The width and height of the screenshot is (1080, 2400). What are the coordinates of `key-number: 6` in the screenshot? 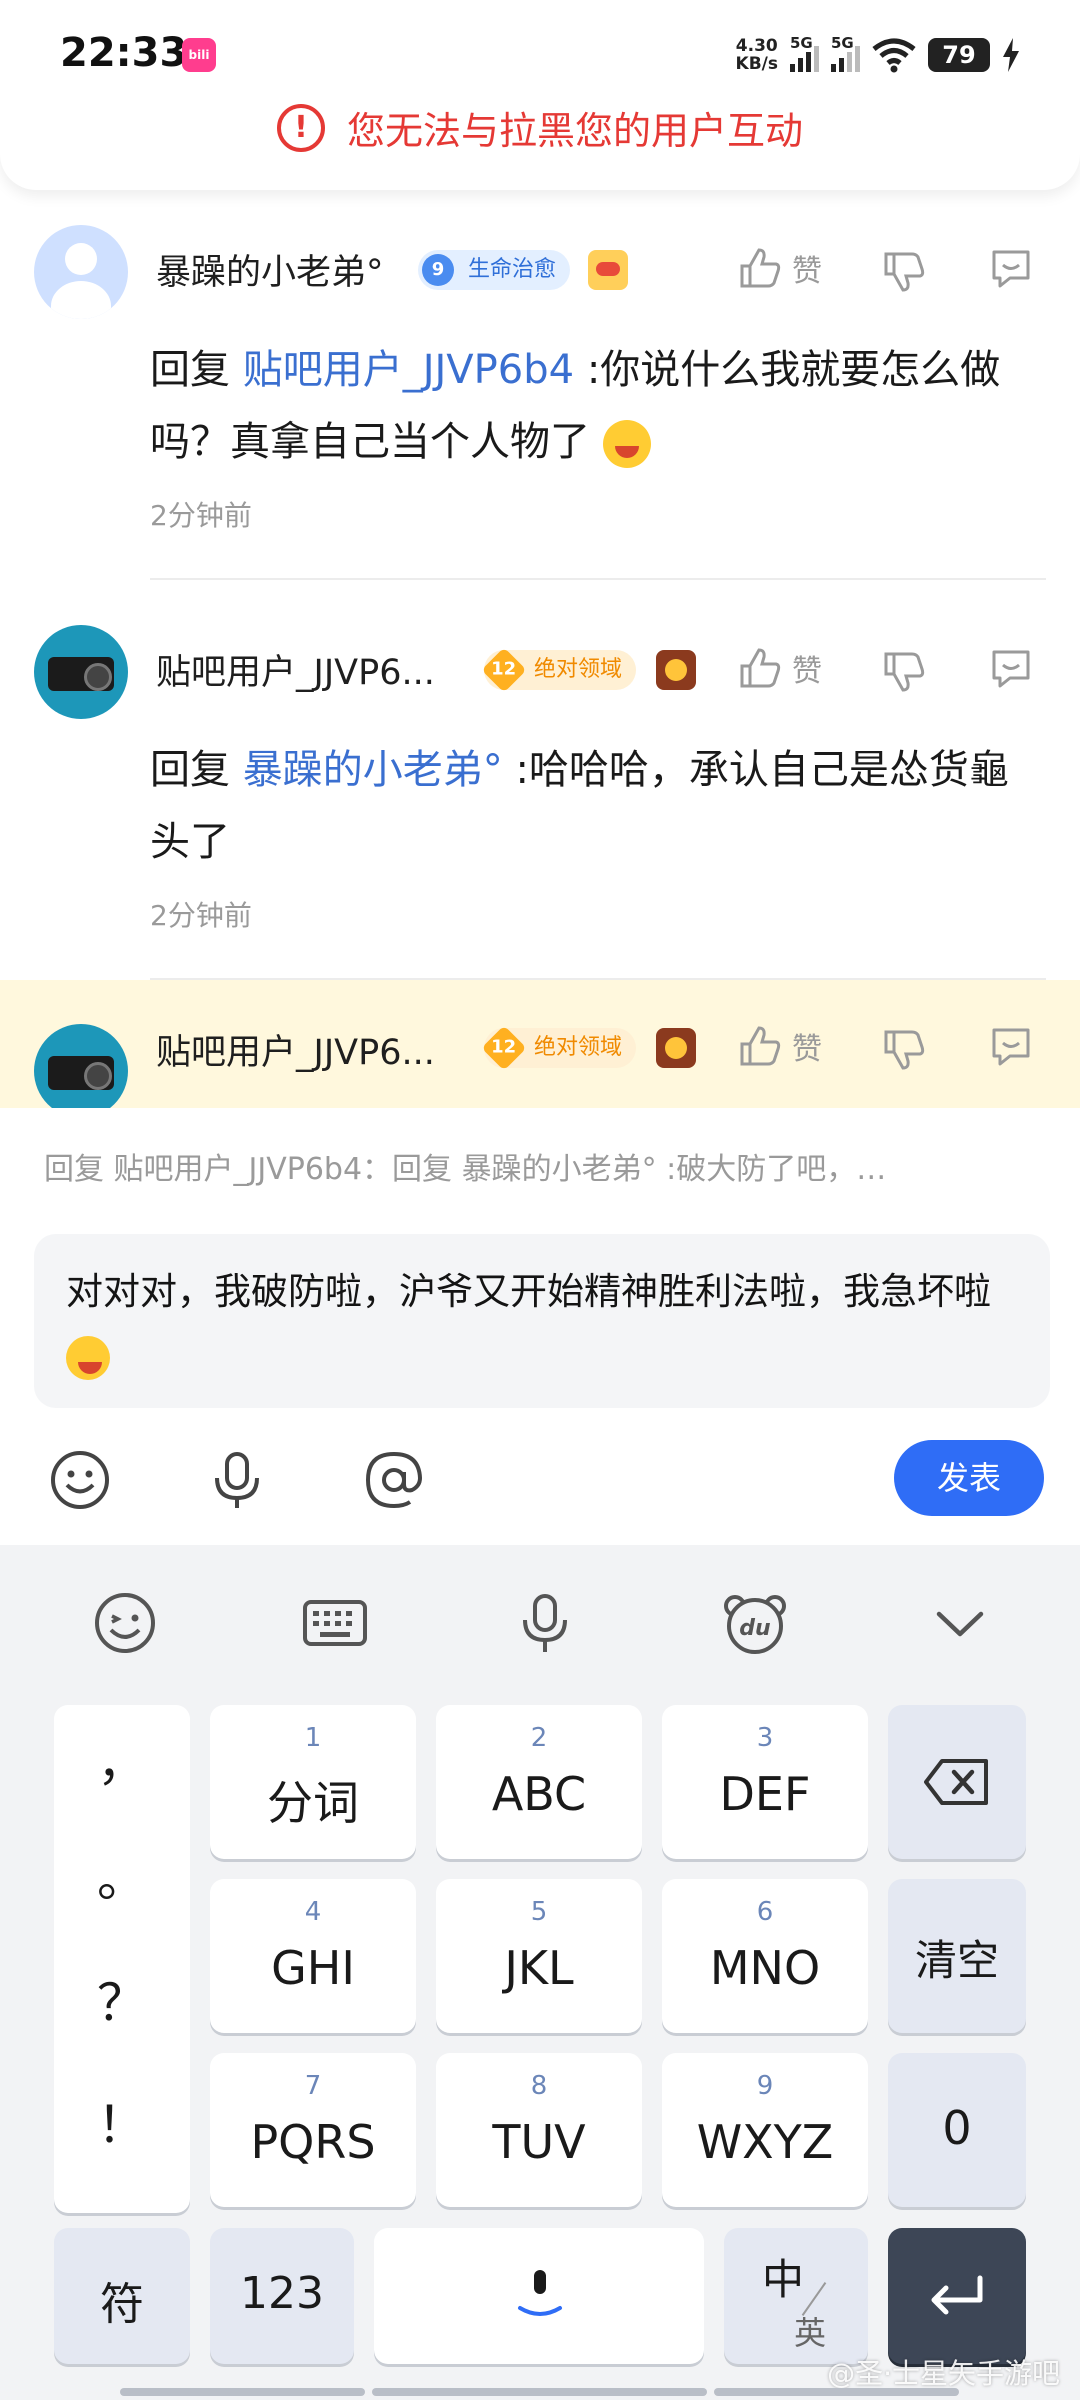 It's located at (765, 1912).